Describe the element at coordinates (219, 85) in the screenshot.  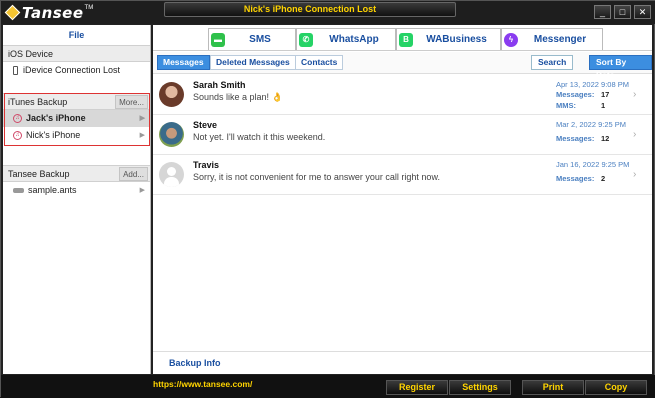
I see `contact-name: Sarah Smith` at that location.